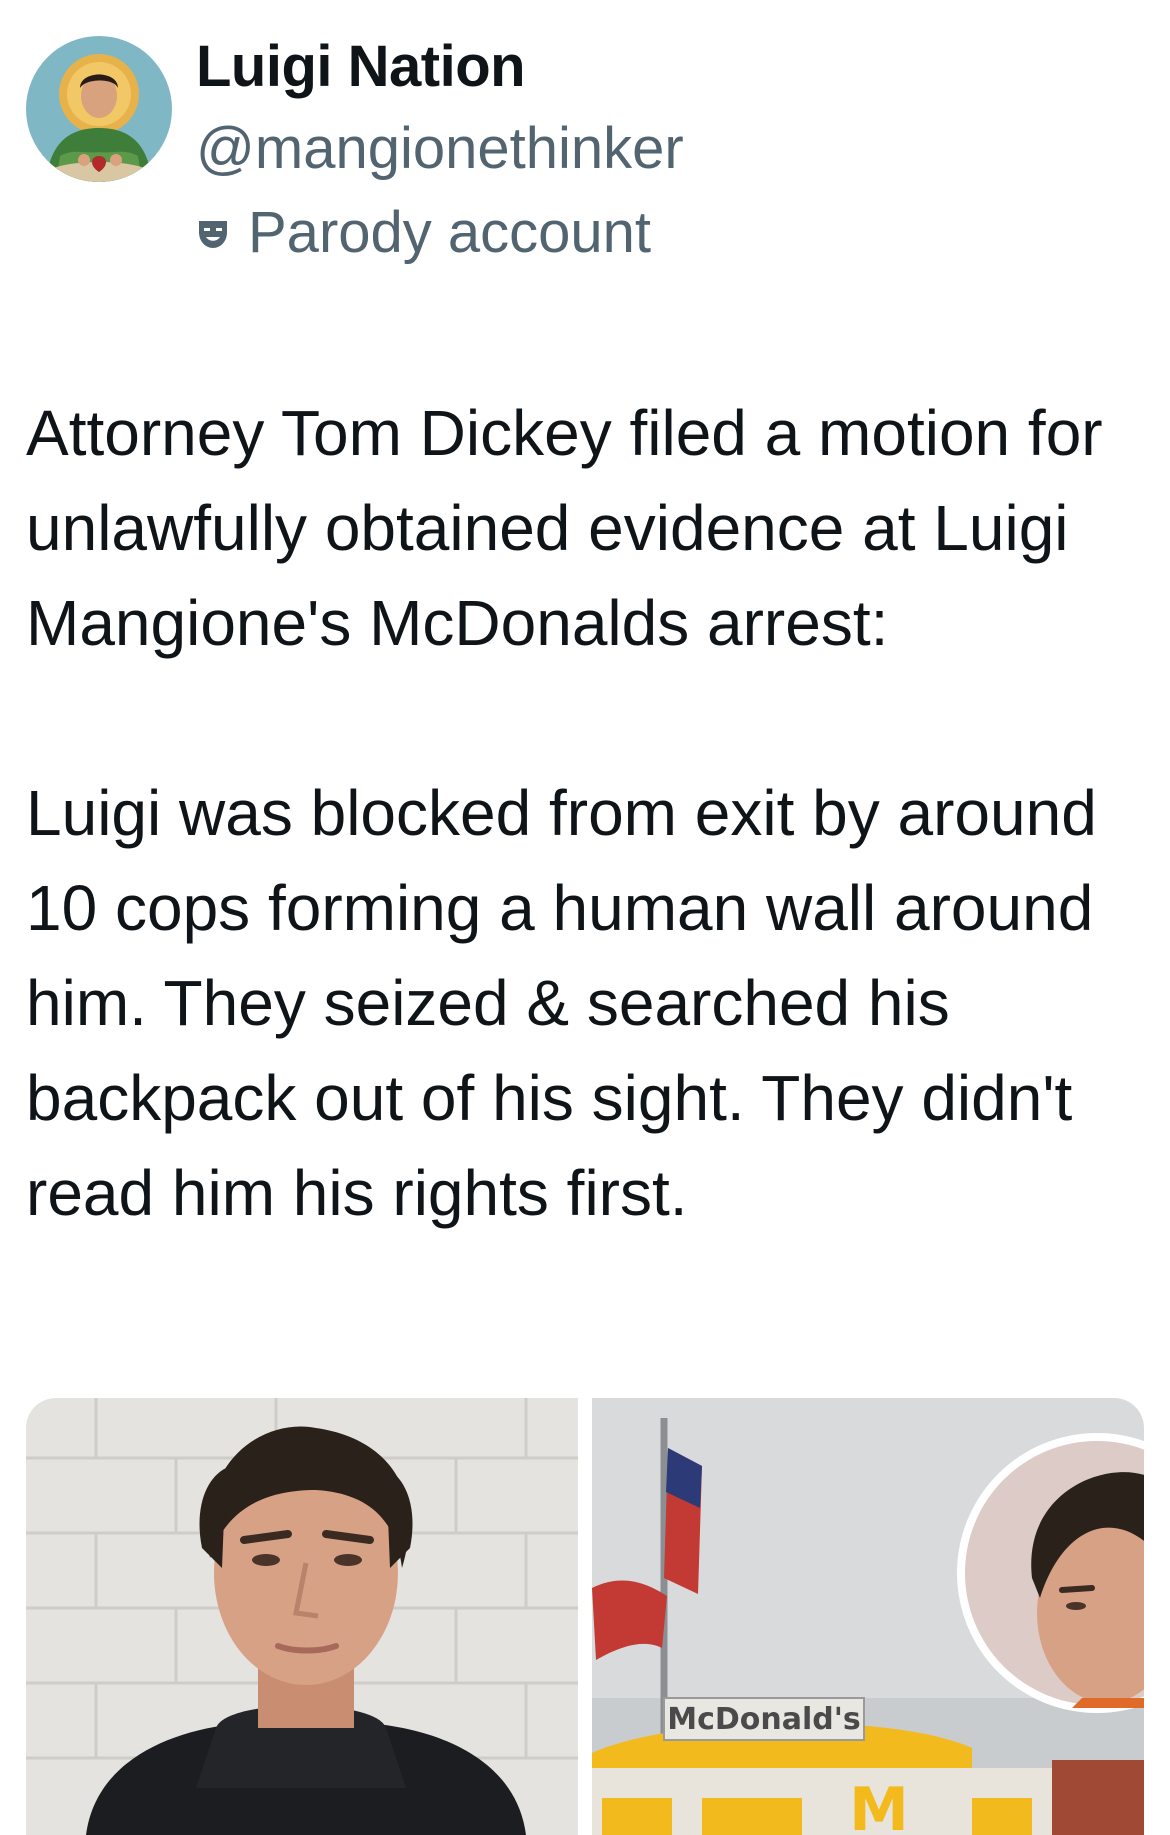 The image size is (1170, 1835). I want to click on avatar-image, so click(99, 109).